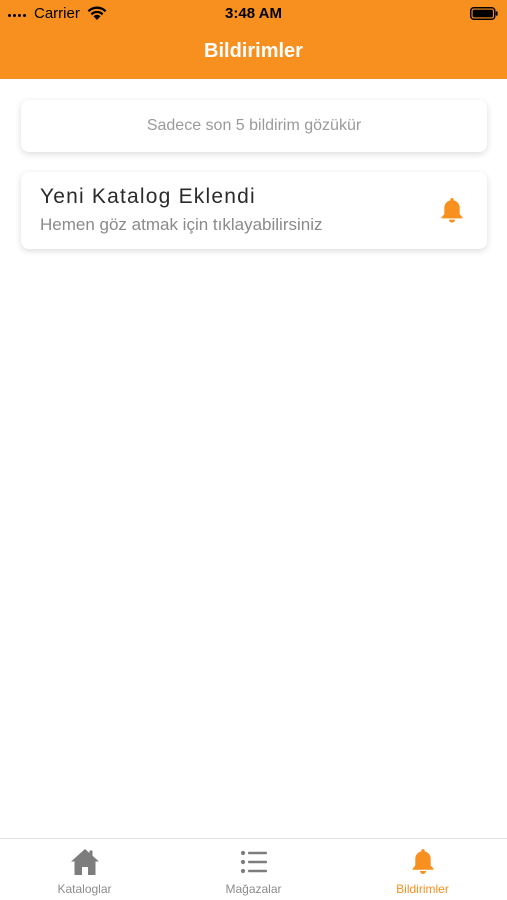 This screenshot has width=507, height=900. Describe the element at coordinates (148, 196) in the screenshot. I see `notification-title: Yeni Katalog Eklendi` at that location.